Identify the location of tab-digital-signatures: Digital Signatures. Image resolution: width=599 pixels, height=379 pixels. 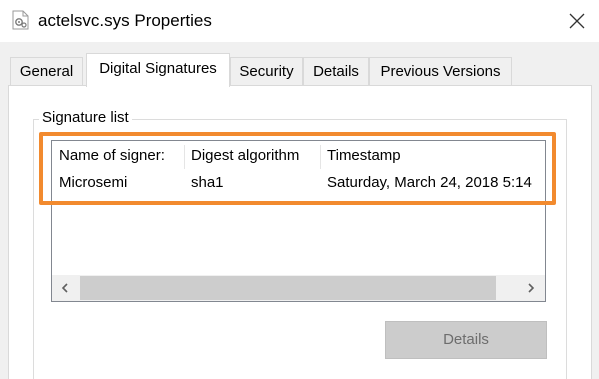
(158, 70).